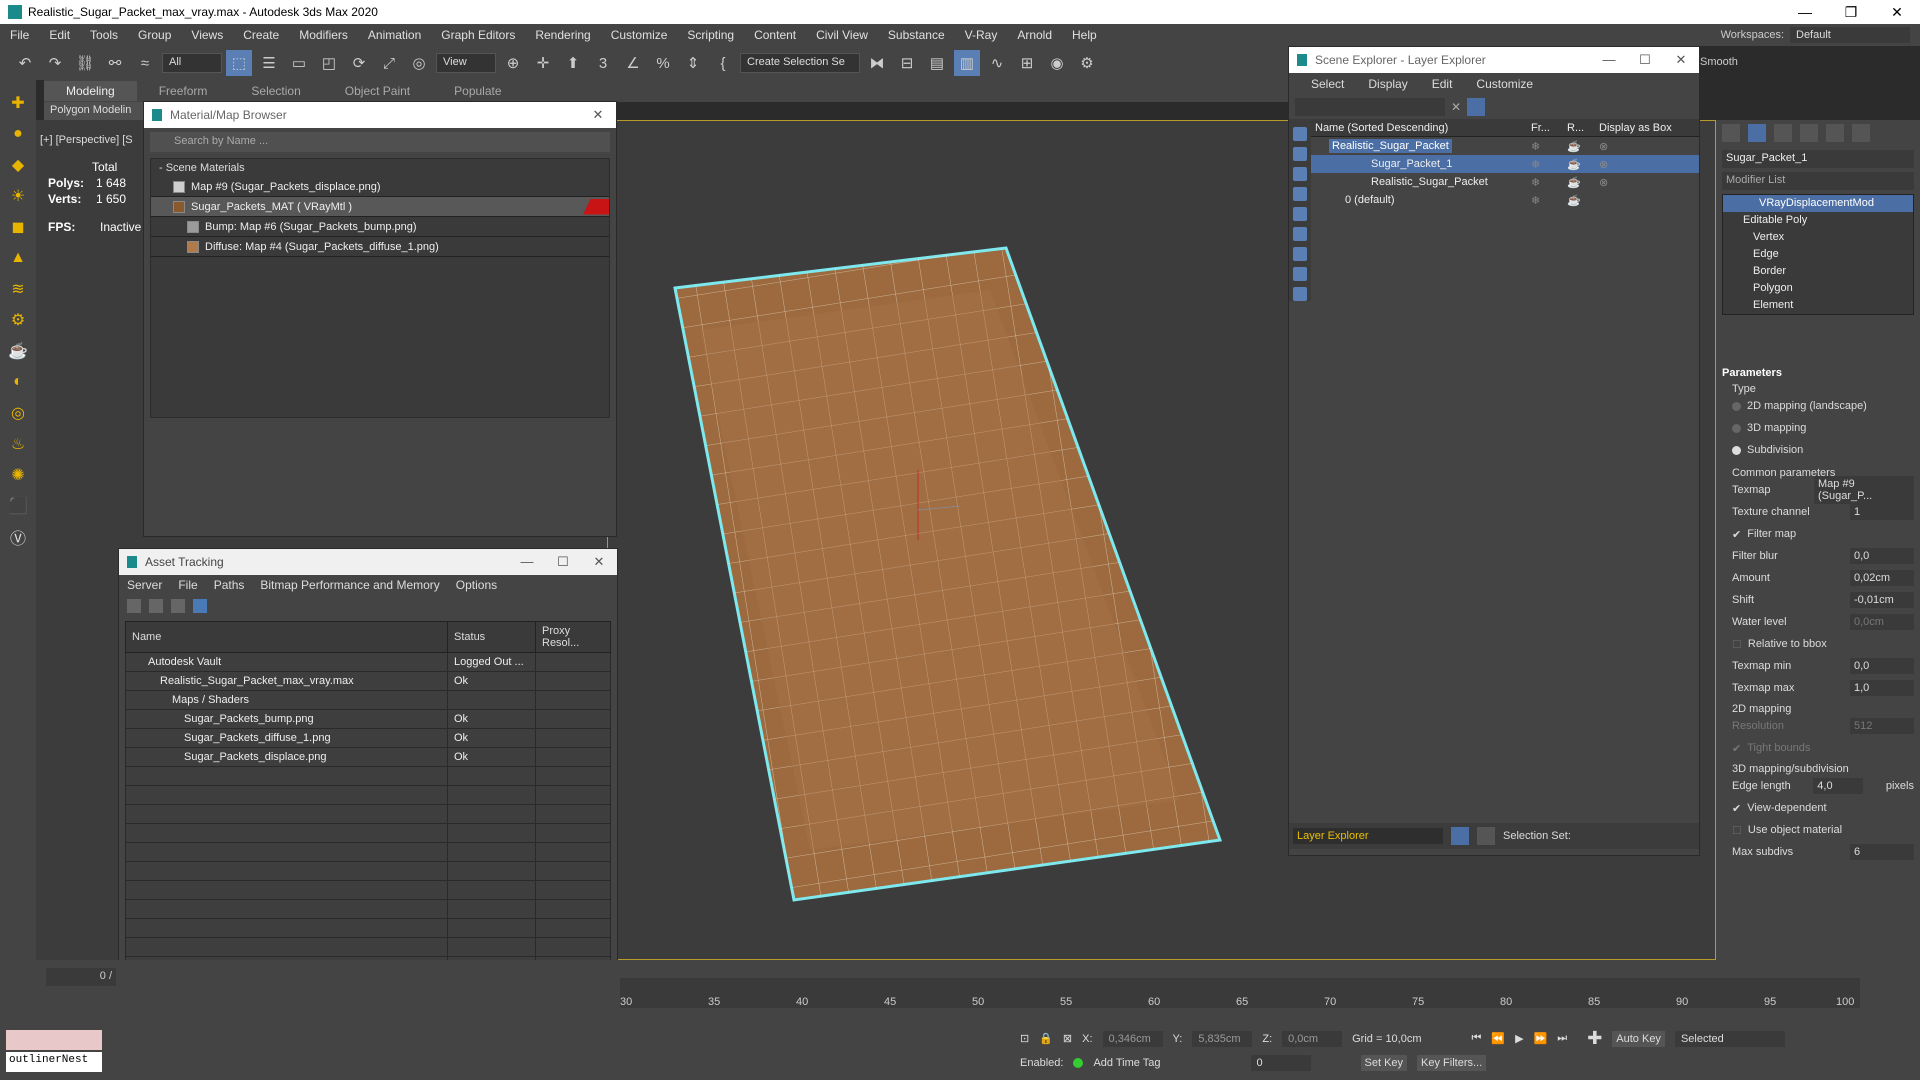 Image resolution: width=1920 pixels, height=1080 pixels. Describe the element at coordinates (178, 606) in the screenshot. I see `thumbnail-icon` at that location.